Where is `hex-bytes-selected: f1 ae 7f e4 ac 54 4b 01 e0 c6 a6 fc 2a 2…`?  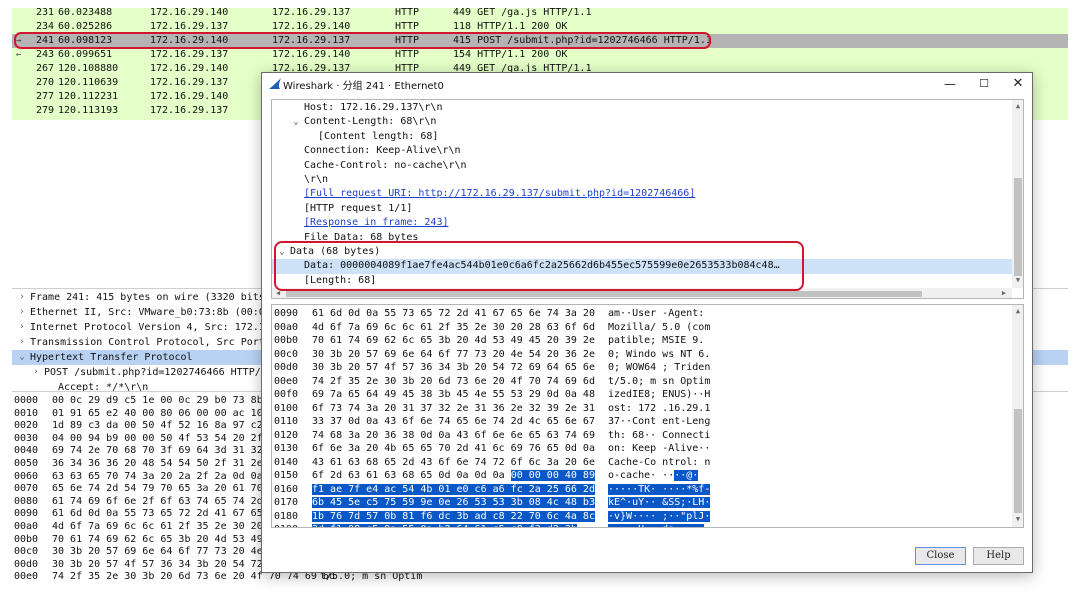
hex-bytes-selected: f1 ae 7f e4 ac 54 4b 01 e0 c6 a6 fc 2a 2… is located at coordinates (453, 489).